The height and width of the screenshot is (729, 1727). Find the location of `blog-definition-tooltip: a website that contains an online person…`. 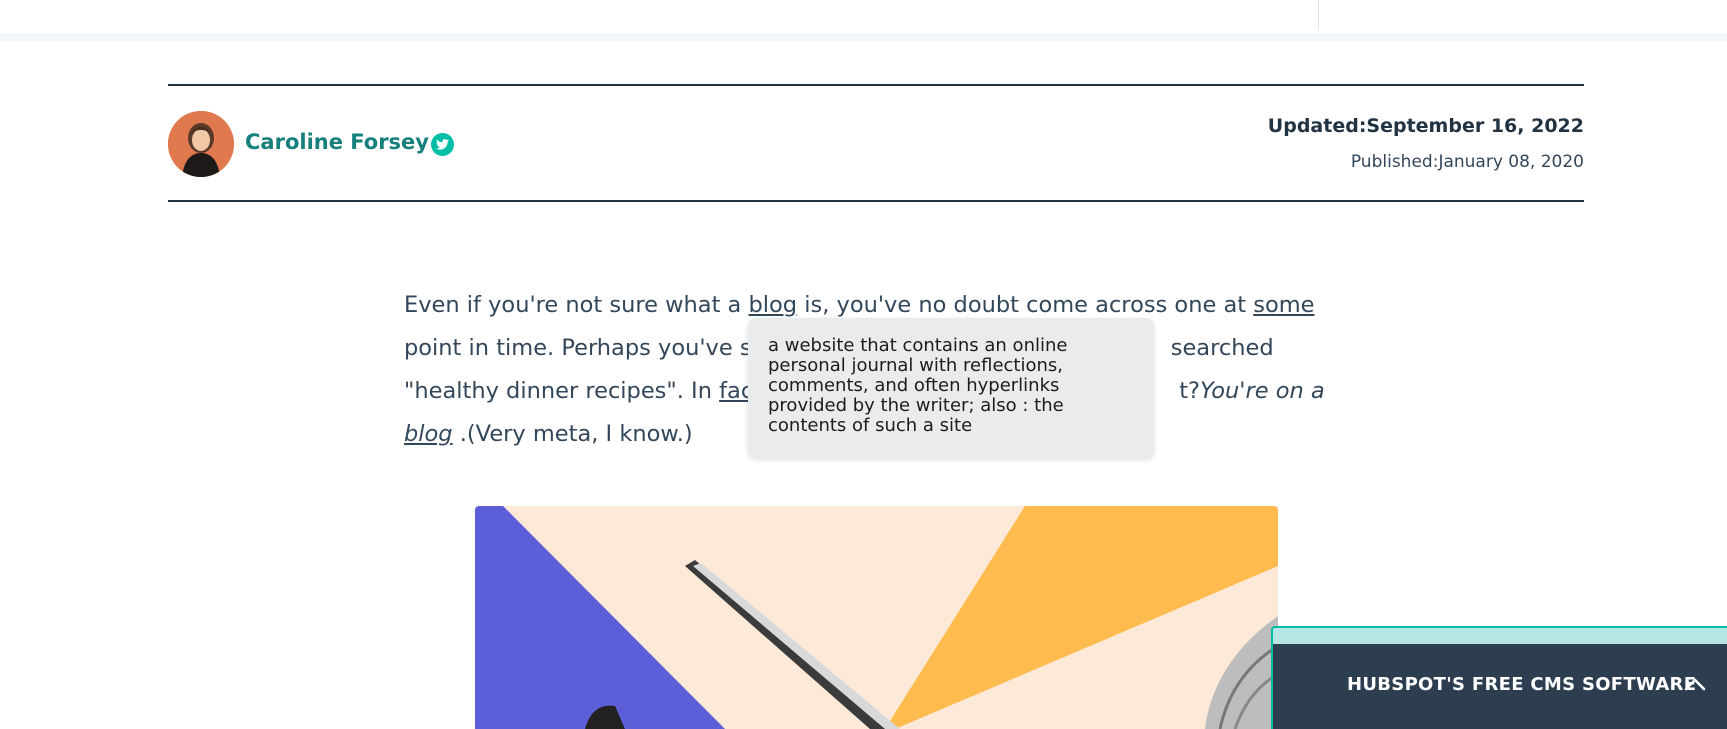

blog-definition-tooltip: a website that contains an online person… is located at coordinates (951, 388).